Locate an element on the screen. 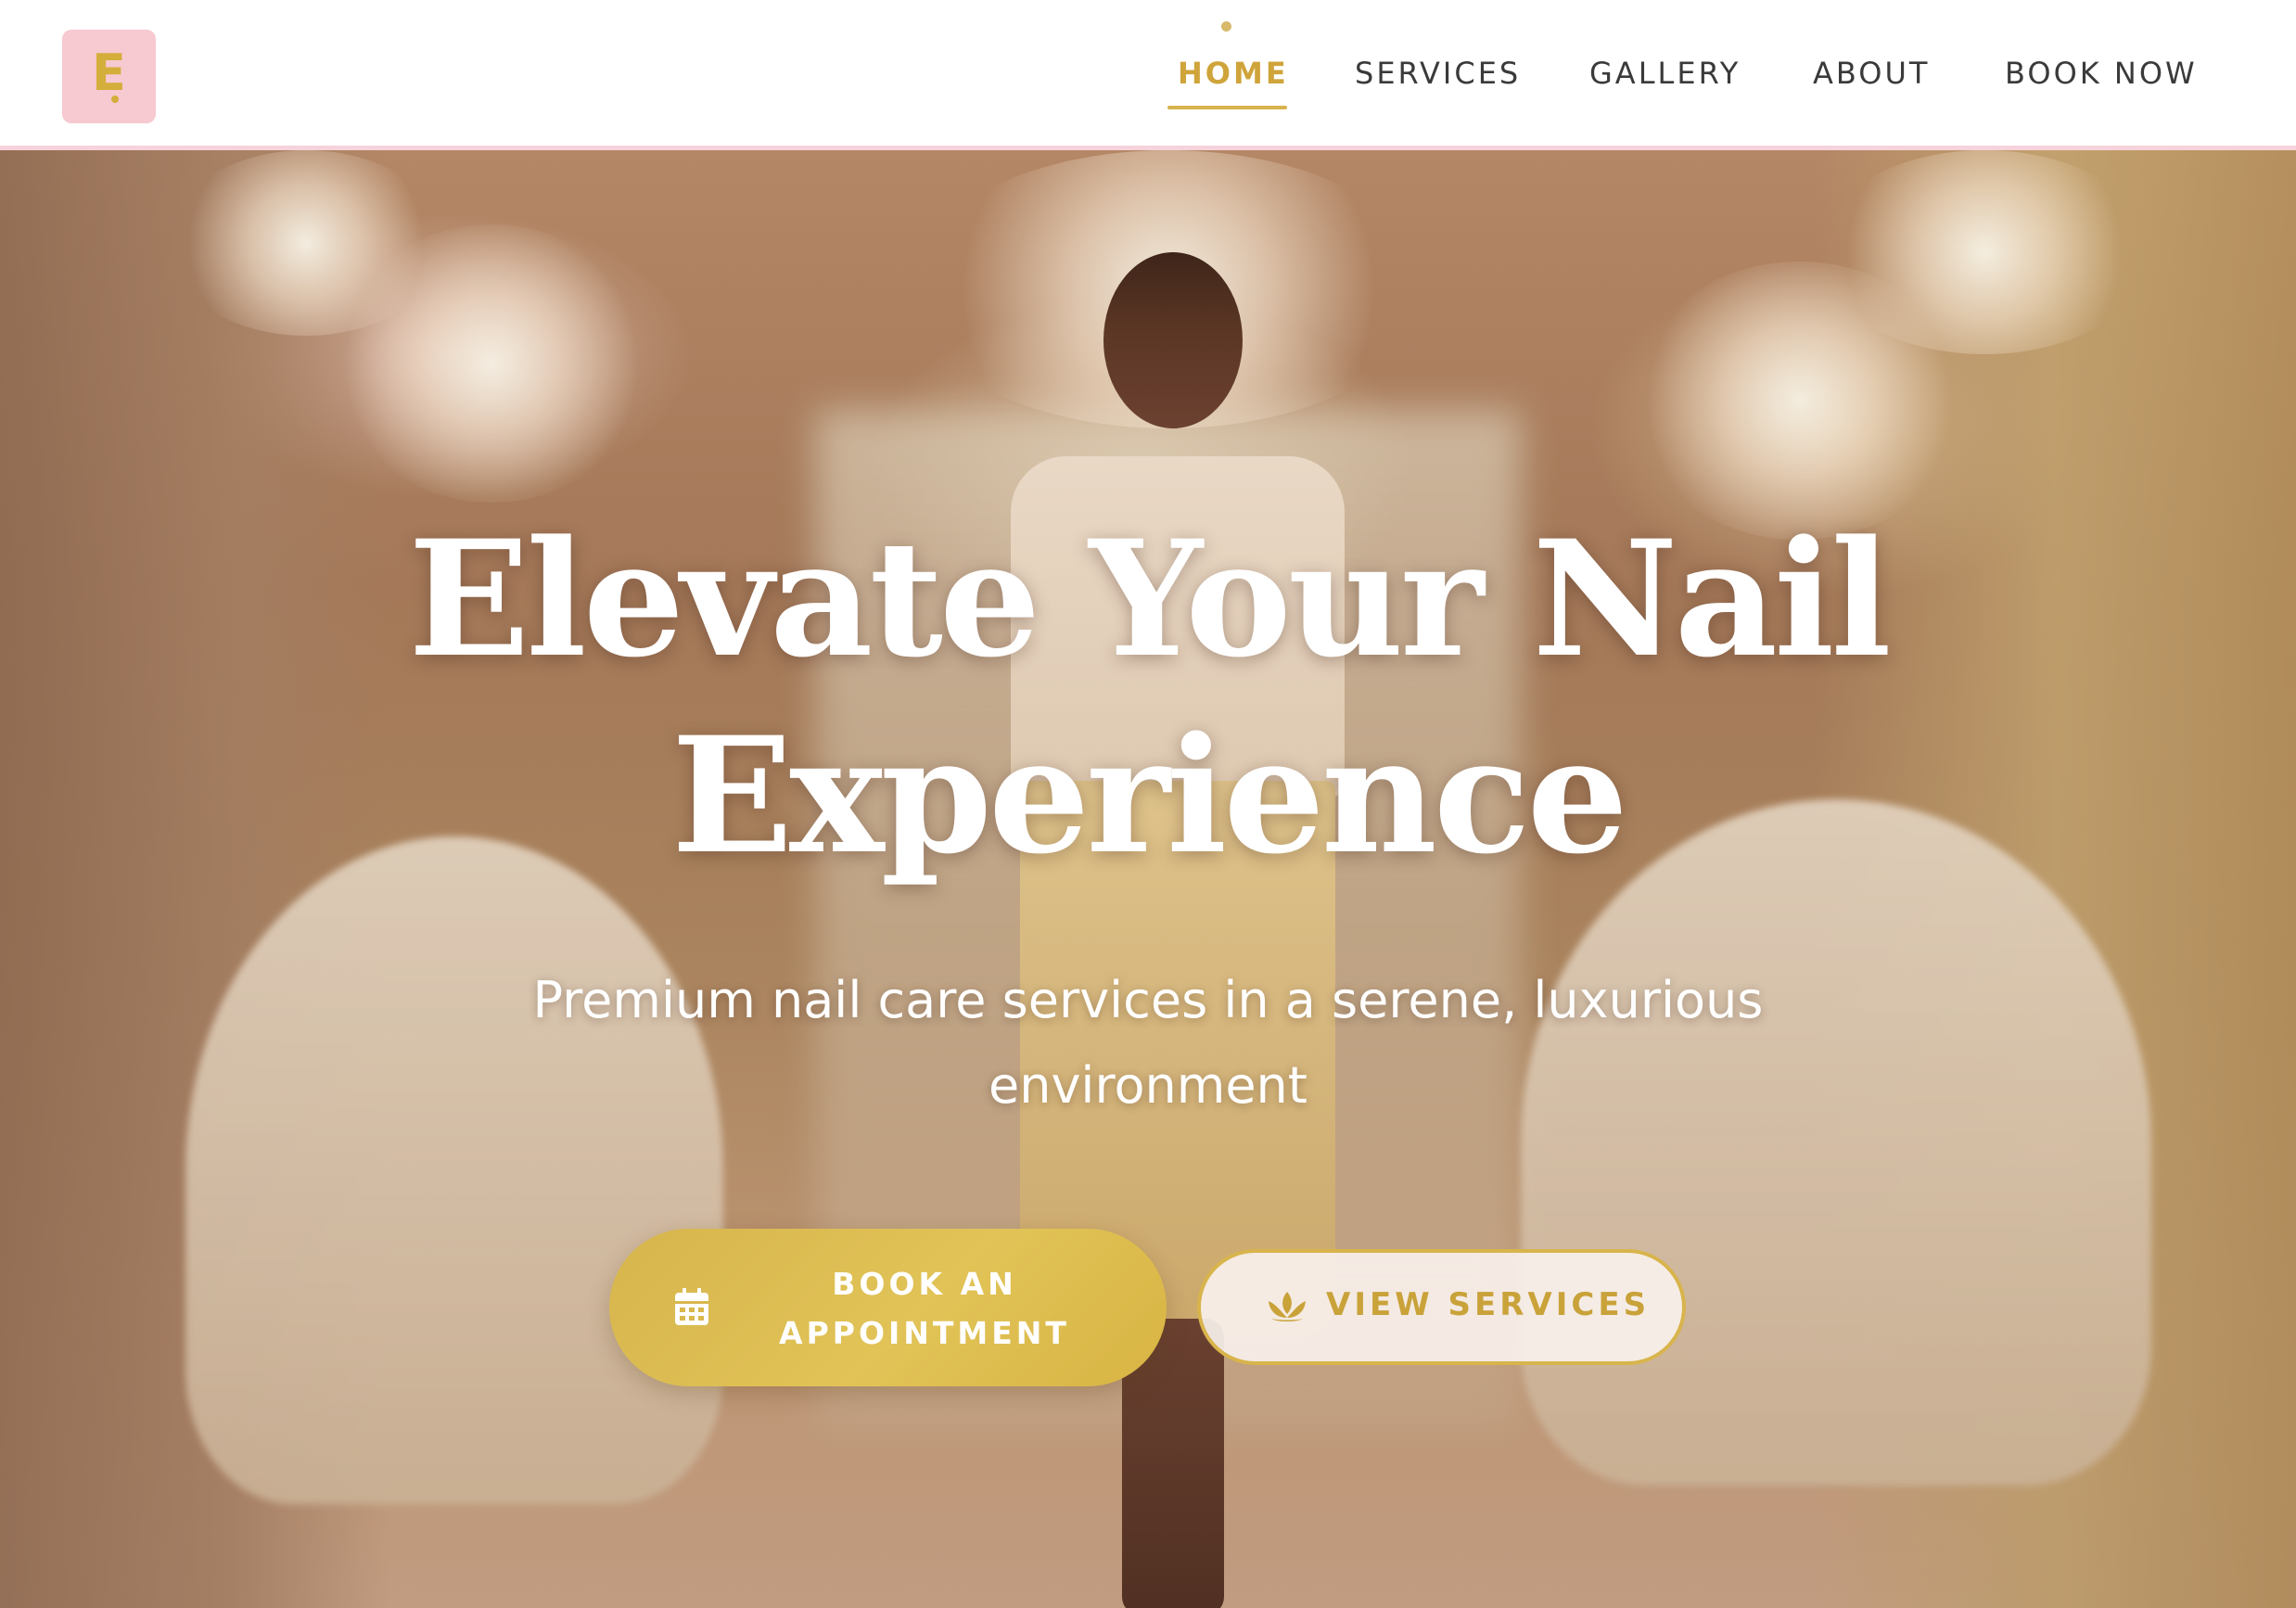  book-appointment-button: BOOK AN APPOINTMENT is located at coordinates (888, 1307).